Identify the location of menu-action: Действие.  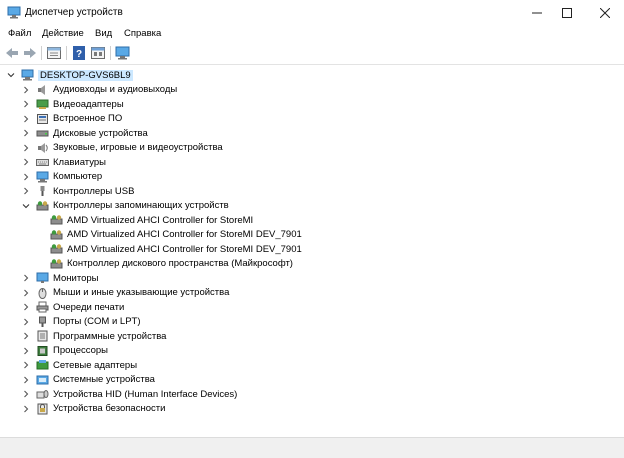
(63, 33).